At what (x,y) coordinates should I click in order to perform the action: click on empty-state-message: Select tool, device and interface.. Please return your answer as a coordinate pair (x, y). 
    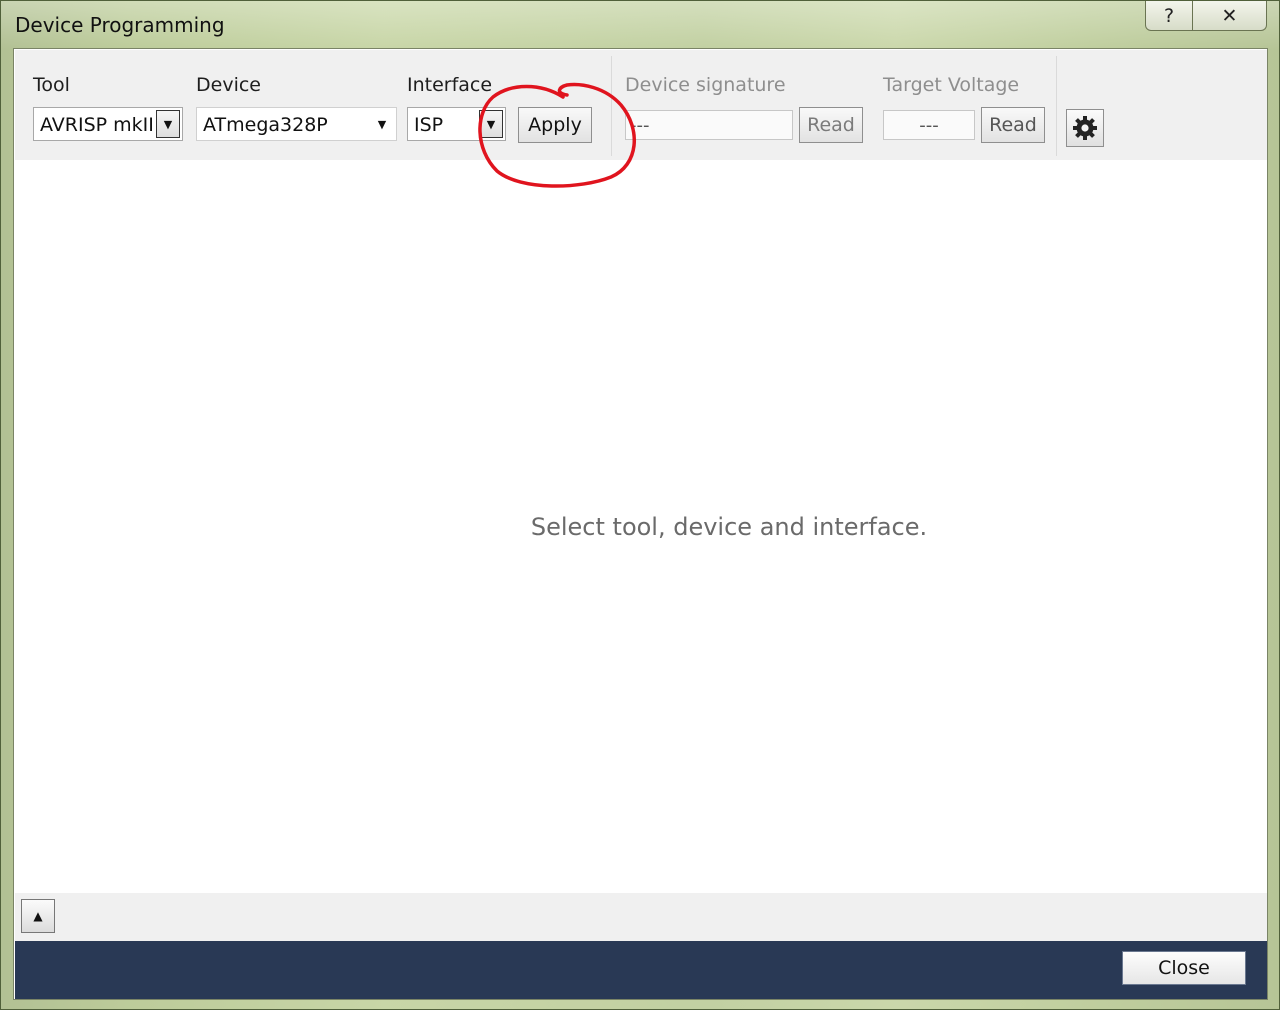
    Looking at the image, I should click on (729, 527).